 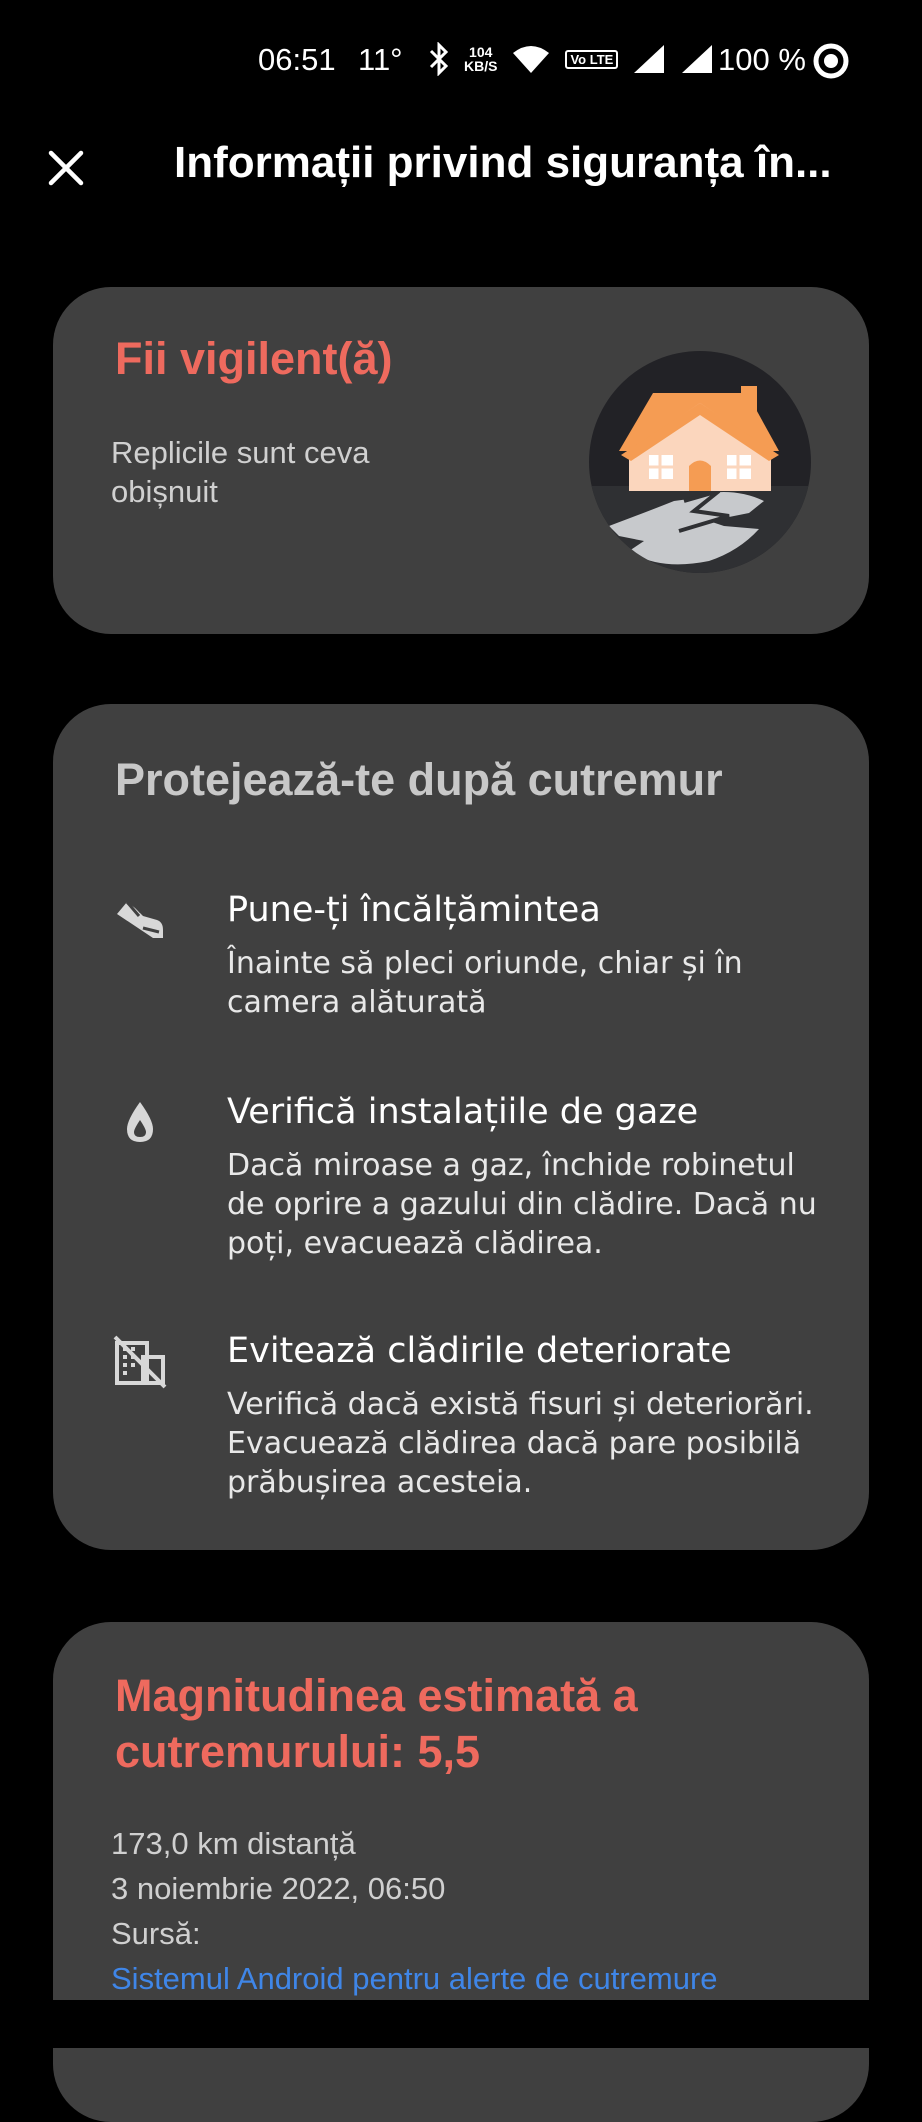 I want to click on net-speed-unit: KB/S, so click(x=481, y=66).